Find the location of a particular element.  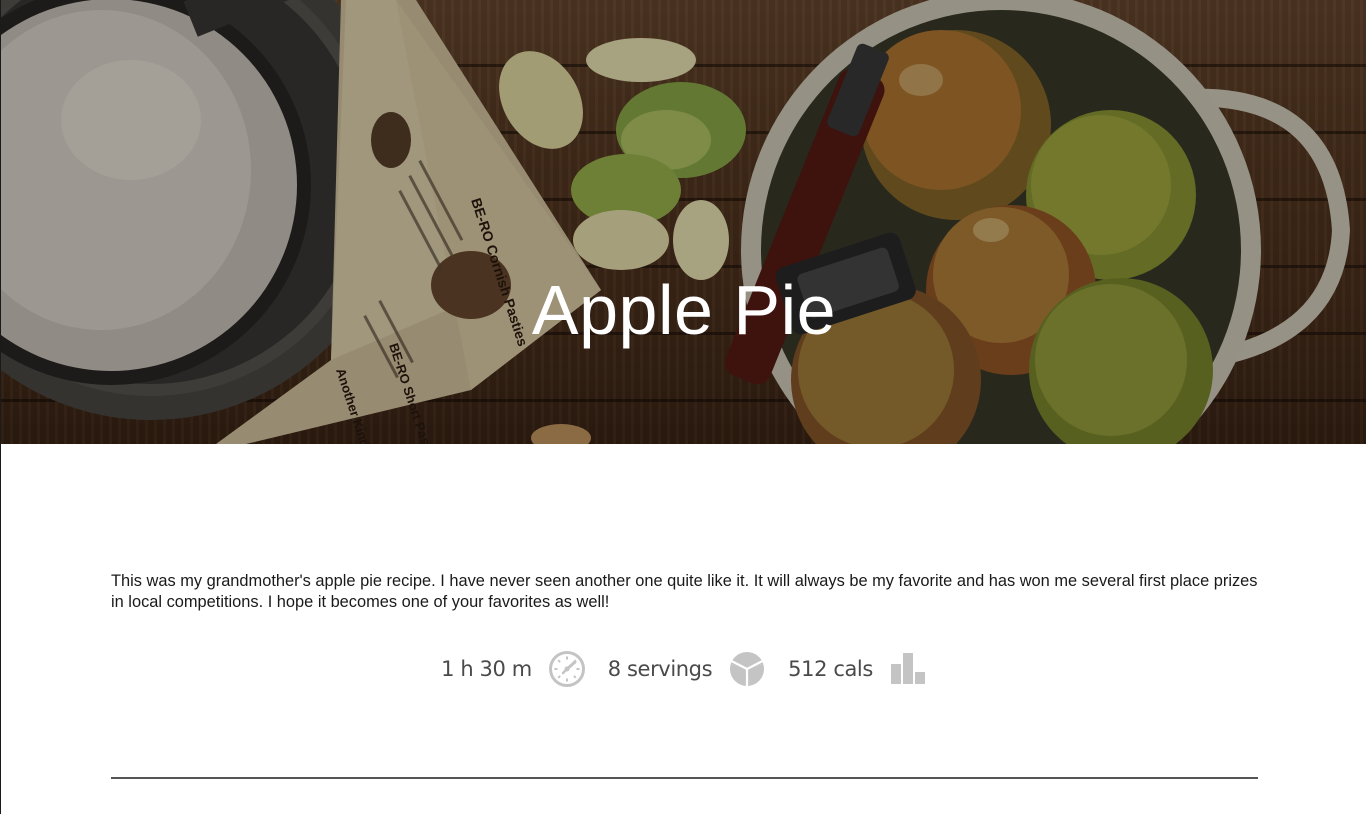

stat-servings: 8 servings is located at coordinates (687, 669).